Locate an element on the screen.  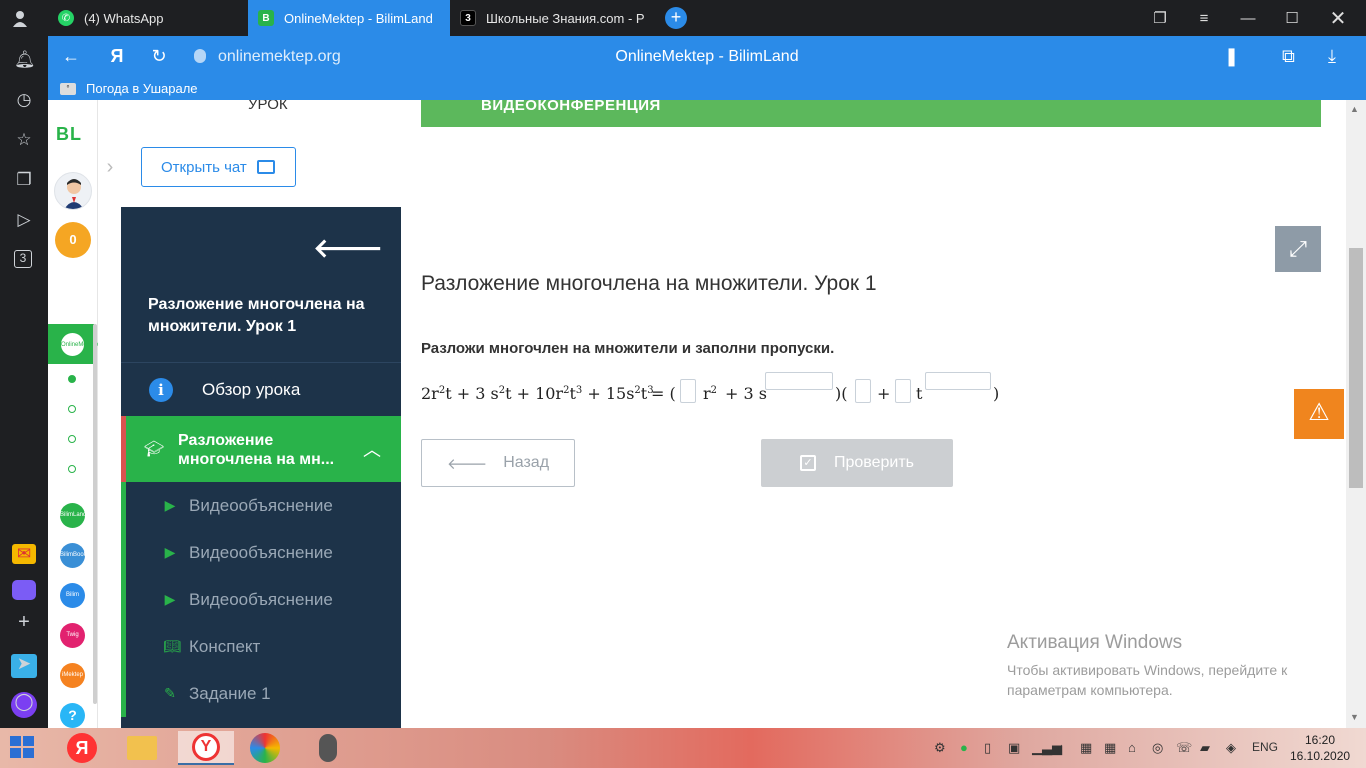
imektep-service-icon: iMektep is located at coordinates (72, 675).